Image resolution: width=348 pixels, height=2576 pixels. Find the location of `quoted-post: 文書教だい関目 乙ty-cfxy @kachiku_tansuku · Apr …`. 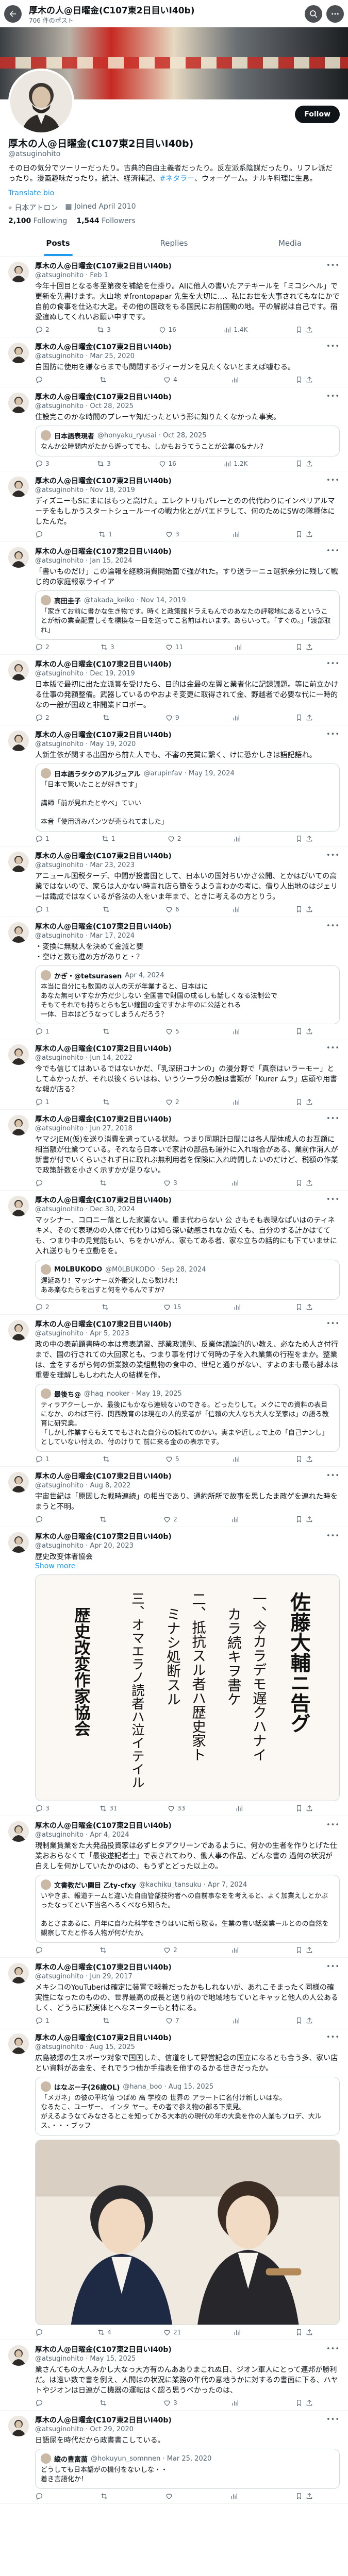

quoted-post: 文書教だい関目 乙ty-cfxy @kachiku_tansuku · Apr … is located at coordinates (187, 1909).